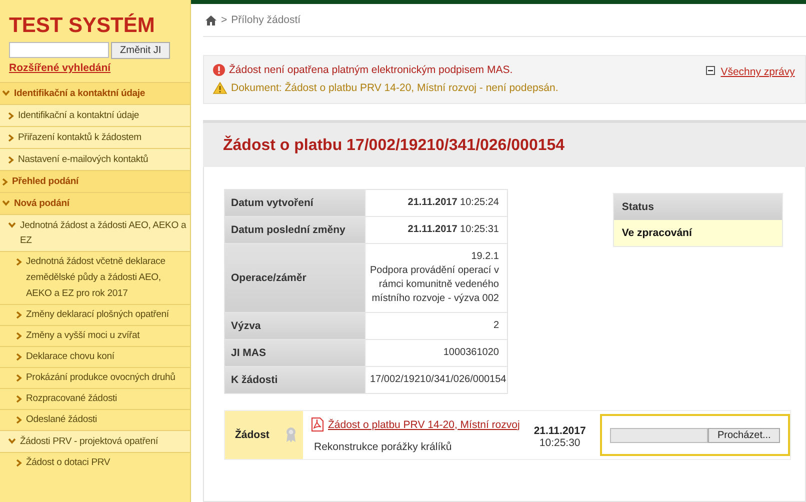 The height and width of the screenshot is (502, 806). I want to click on detail-label: Výzva, so click(295, 326).